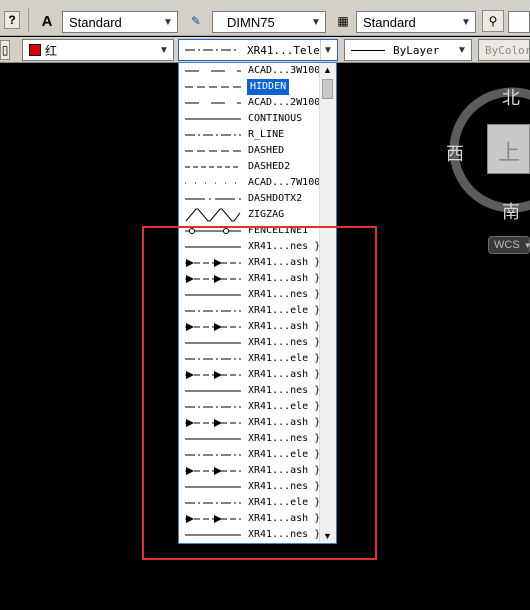 This screenshot has width=530, height=610. I want to click on lineweight-control-select: ByLayer ▼, so click(408, 50).